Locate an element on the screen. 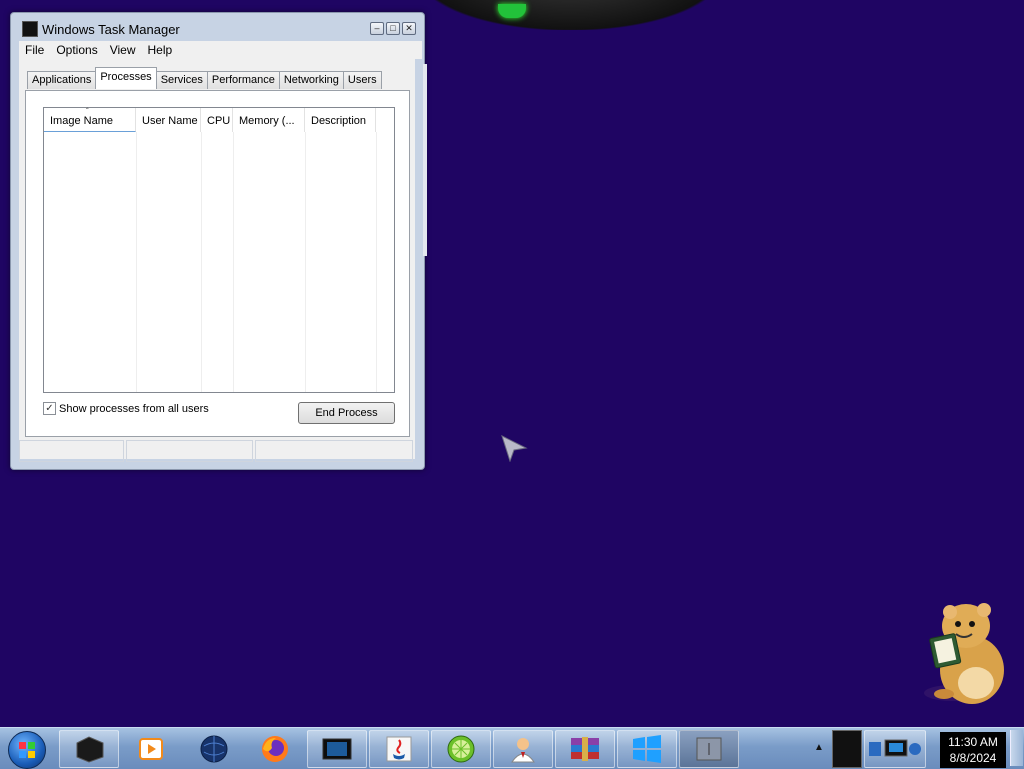  taskbar-windows is located at coordinates (647, 749).